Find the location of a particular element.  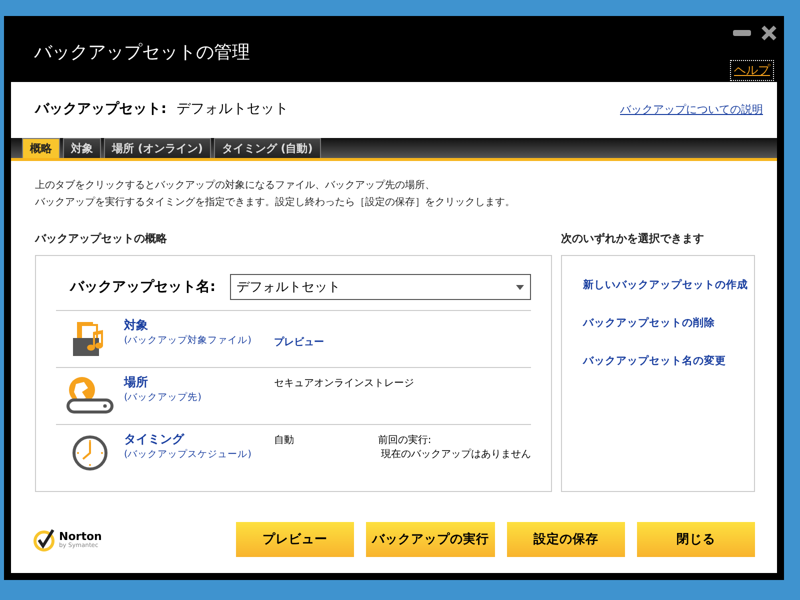

tab: 概略 is located at coordinates (41, 148).